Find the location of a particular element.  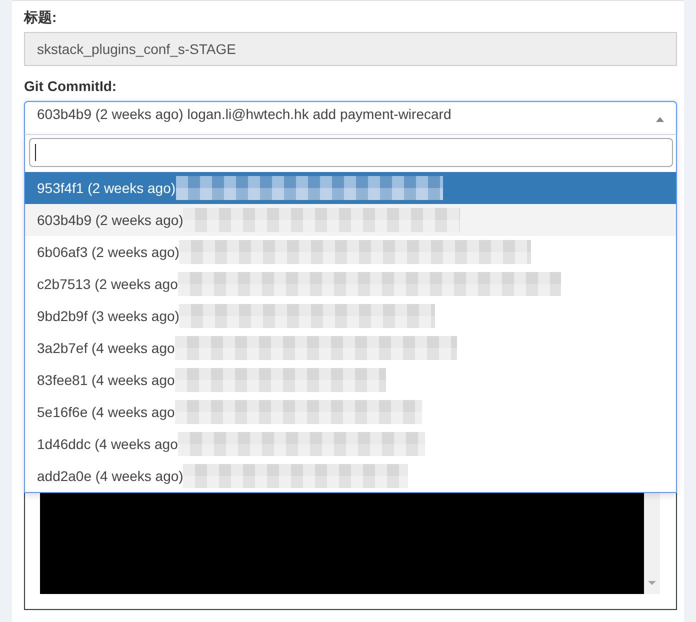

scroll-down-arrow-icon is located at coordinates (652, 583).